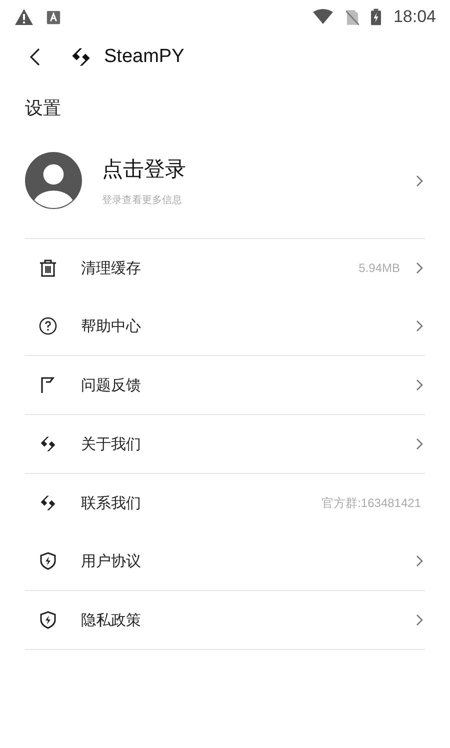 This screenshot has width=450, height=748. What do you see at coordinates (48, 326) in the screenshot?
I see `help-icon` at bounding box center [48, 326].